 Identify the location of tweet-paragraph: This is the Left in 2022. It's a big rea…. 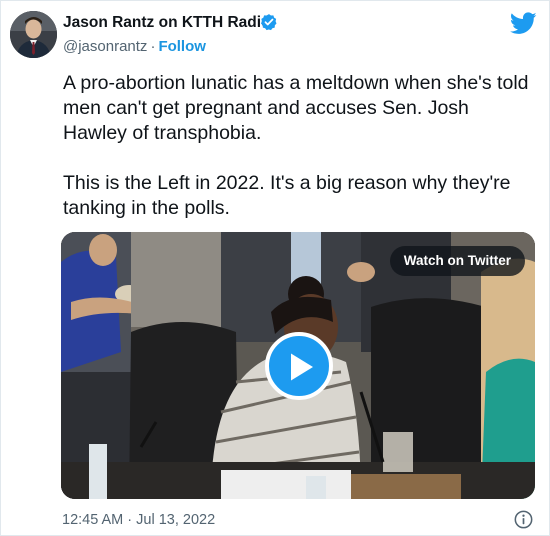
(287, 195).